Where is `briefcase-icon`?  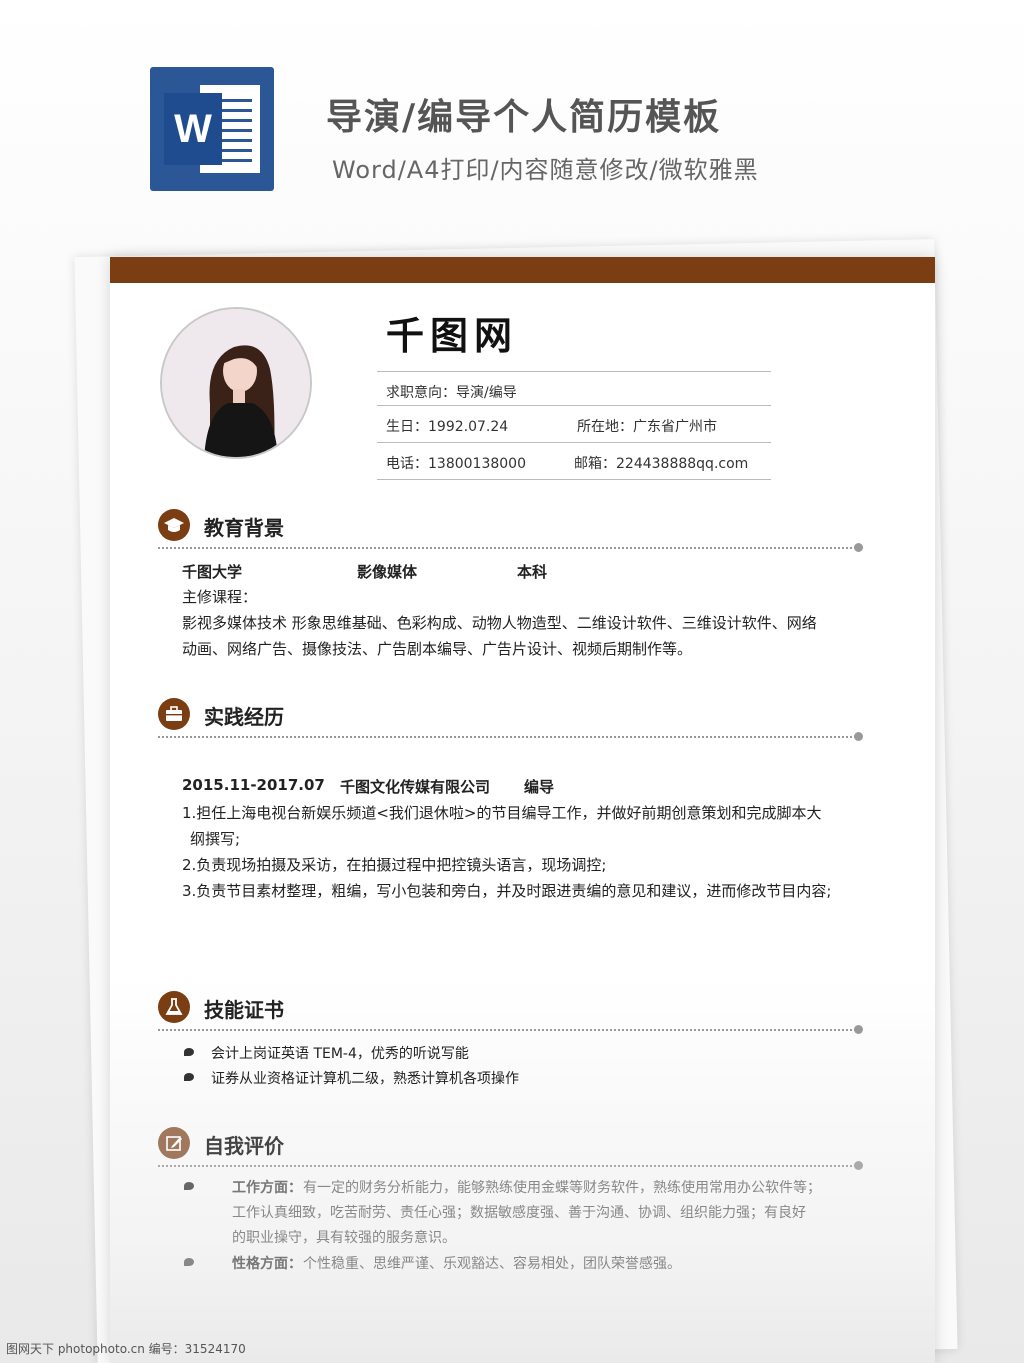
briefcase-icon is located at coordinates (174, 714).